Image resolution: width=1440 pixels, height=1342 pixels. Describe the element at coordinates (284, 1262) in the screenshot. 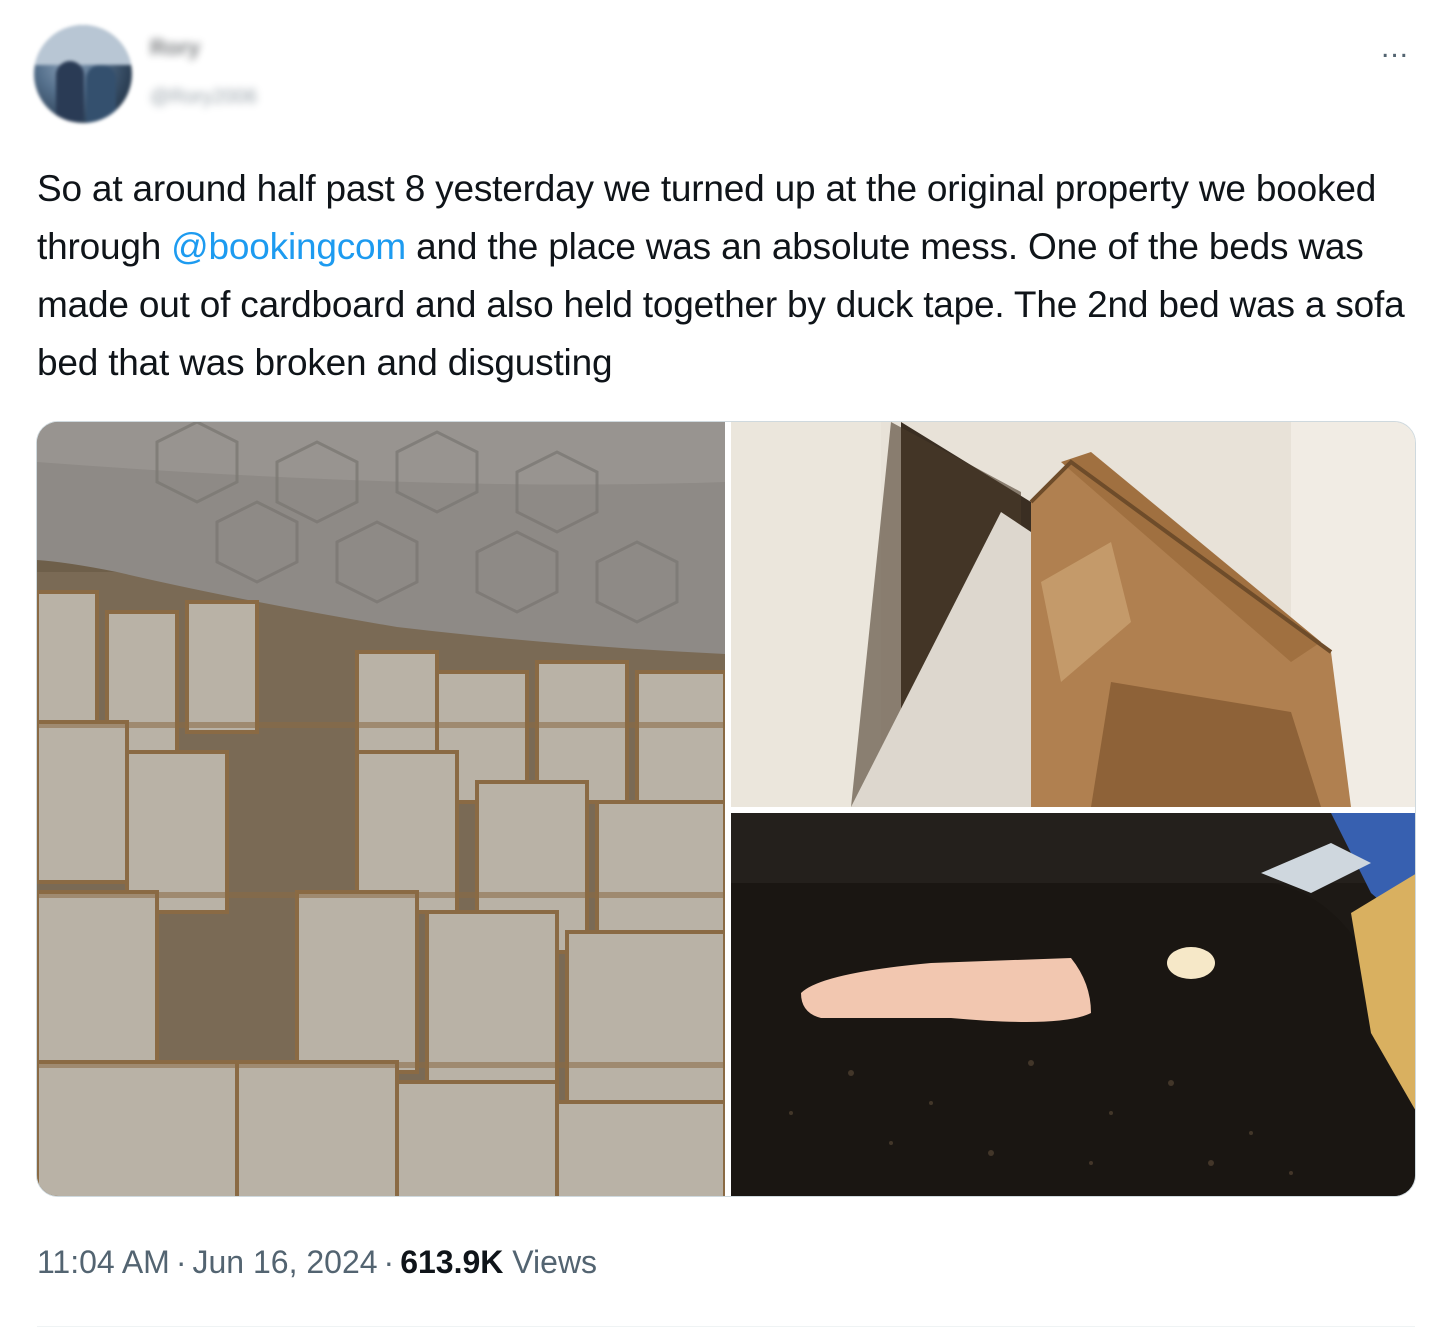

I see `tweet-date: Jun 16, 2024` at that location.